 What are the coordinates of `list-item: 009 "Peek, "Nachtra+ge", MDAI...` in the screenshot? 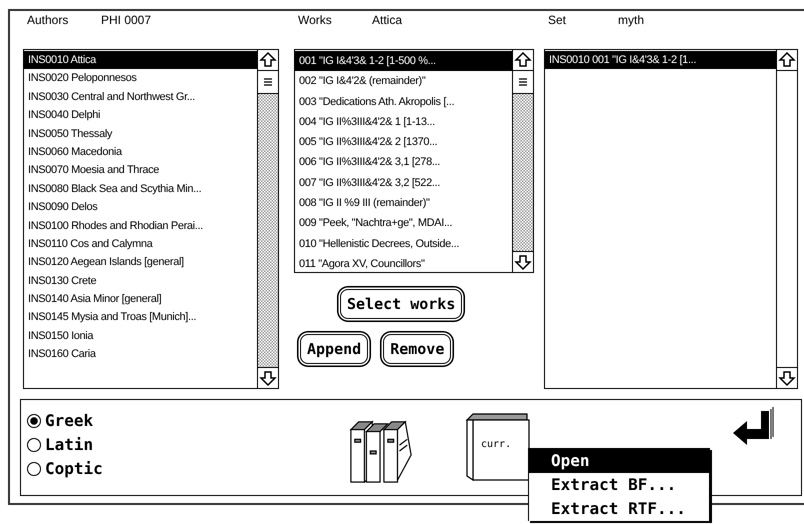 It's located at (403, 223).